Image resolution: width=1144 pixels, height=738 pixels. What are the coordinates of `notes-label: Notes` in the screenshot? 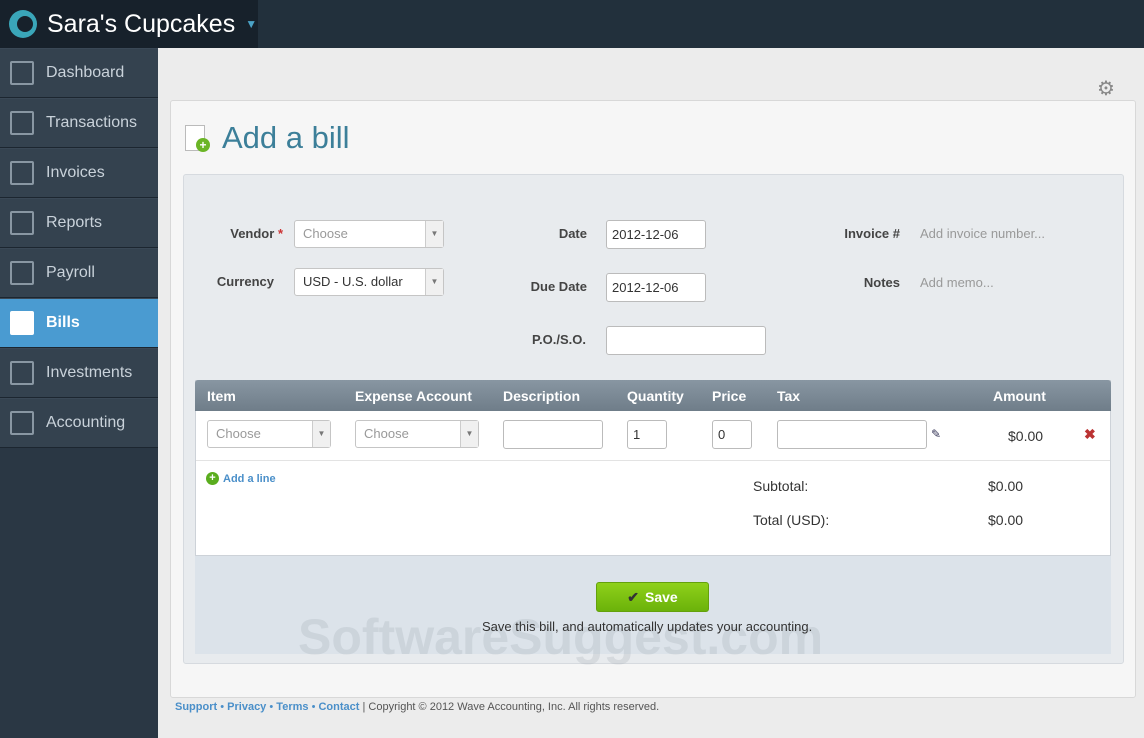 It's located at (881, 282).